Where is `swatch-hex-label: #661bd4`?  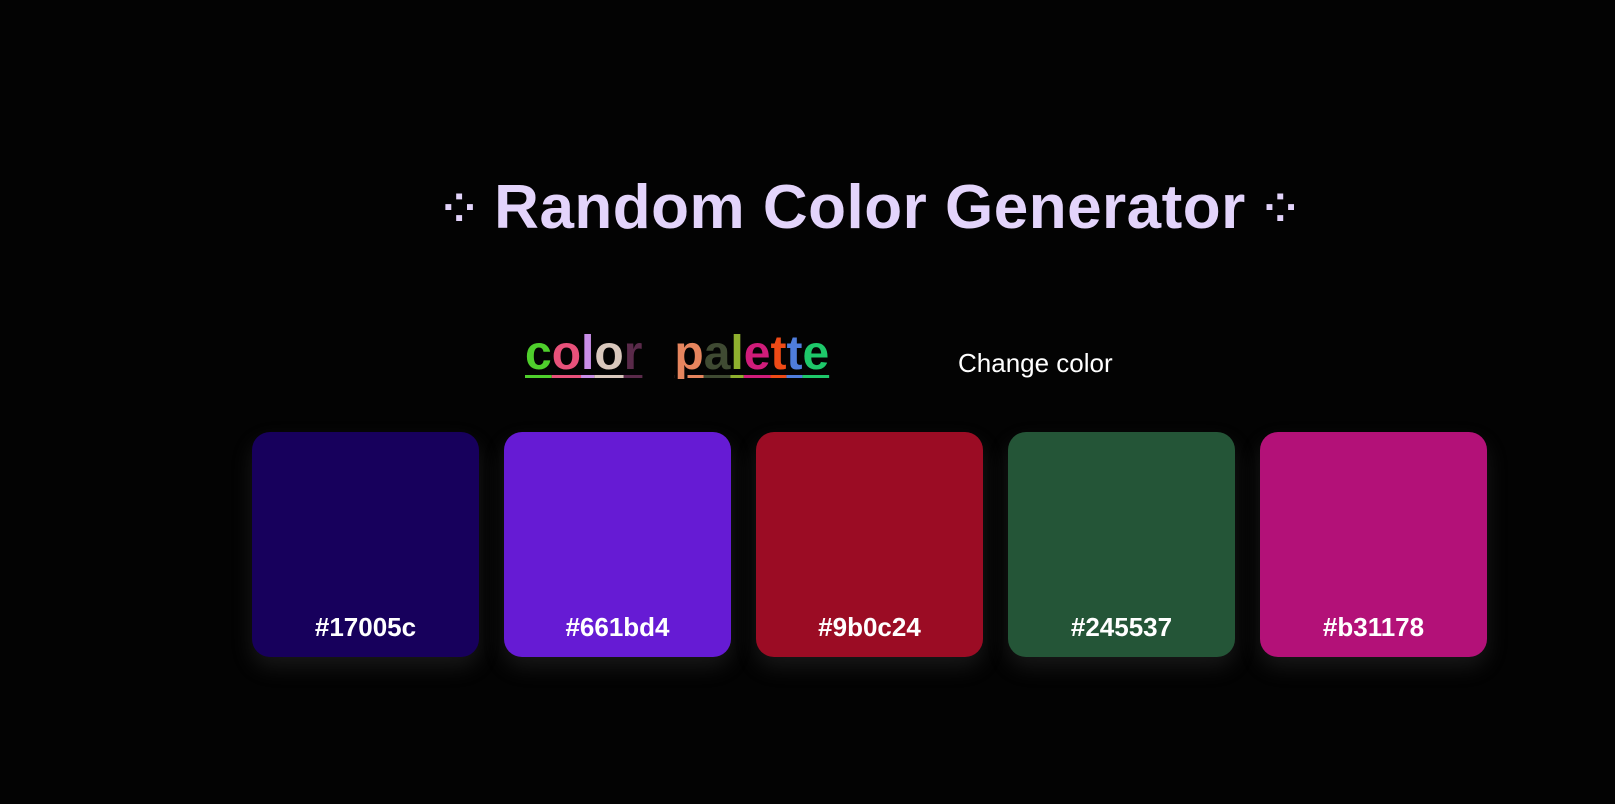
swatch-hex-label: #661bd4 is located at coordinates (617, 627).